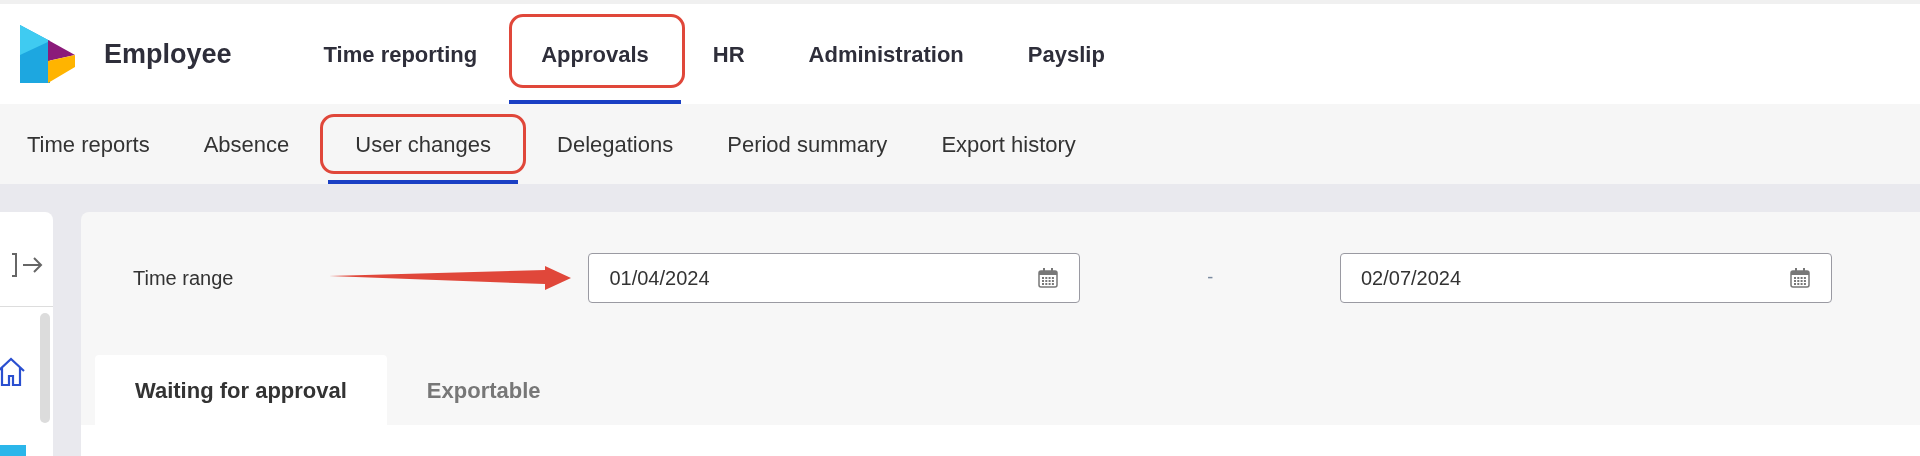 The height and width of the screenshot is (456, 1920). What do you see at coordinates (728, 54) in the screenshot?
I see `nav-tab: HR` at bounding box center [728, 54].